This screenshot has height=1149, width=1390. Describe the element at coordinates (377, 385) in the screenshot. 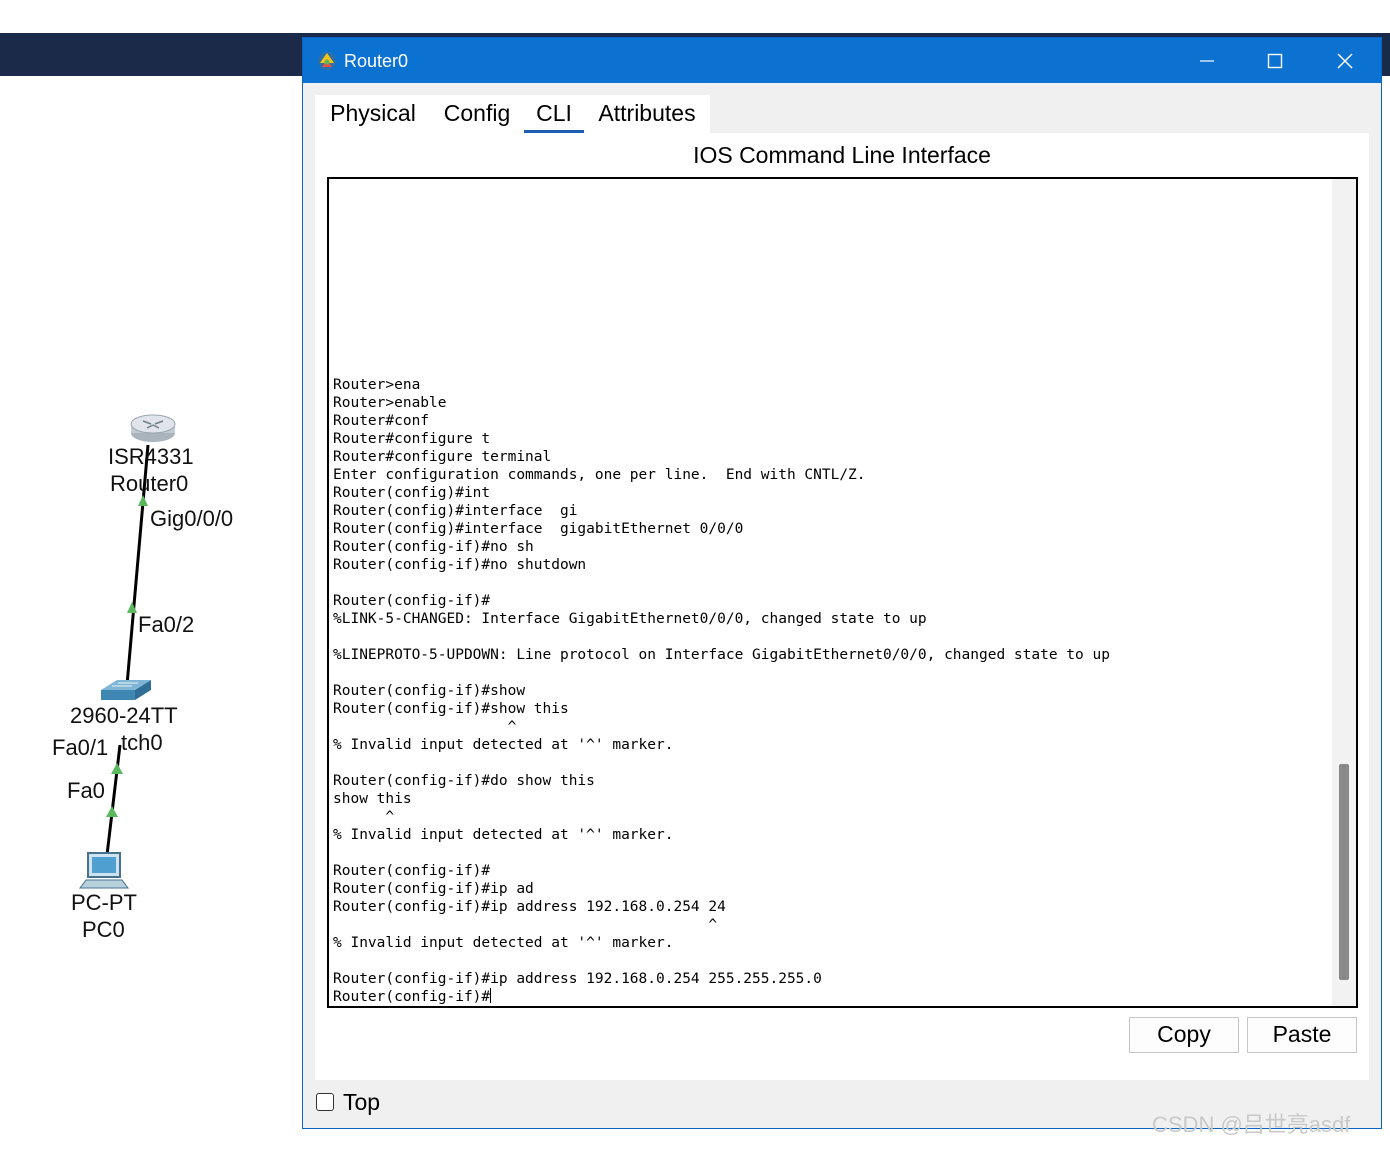

I see `terminal-line: Router>ena` at that location.